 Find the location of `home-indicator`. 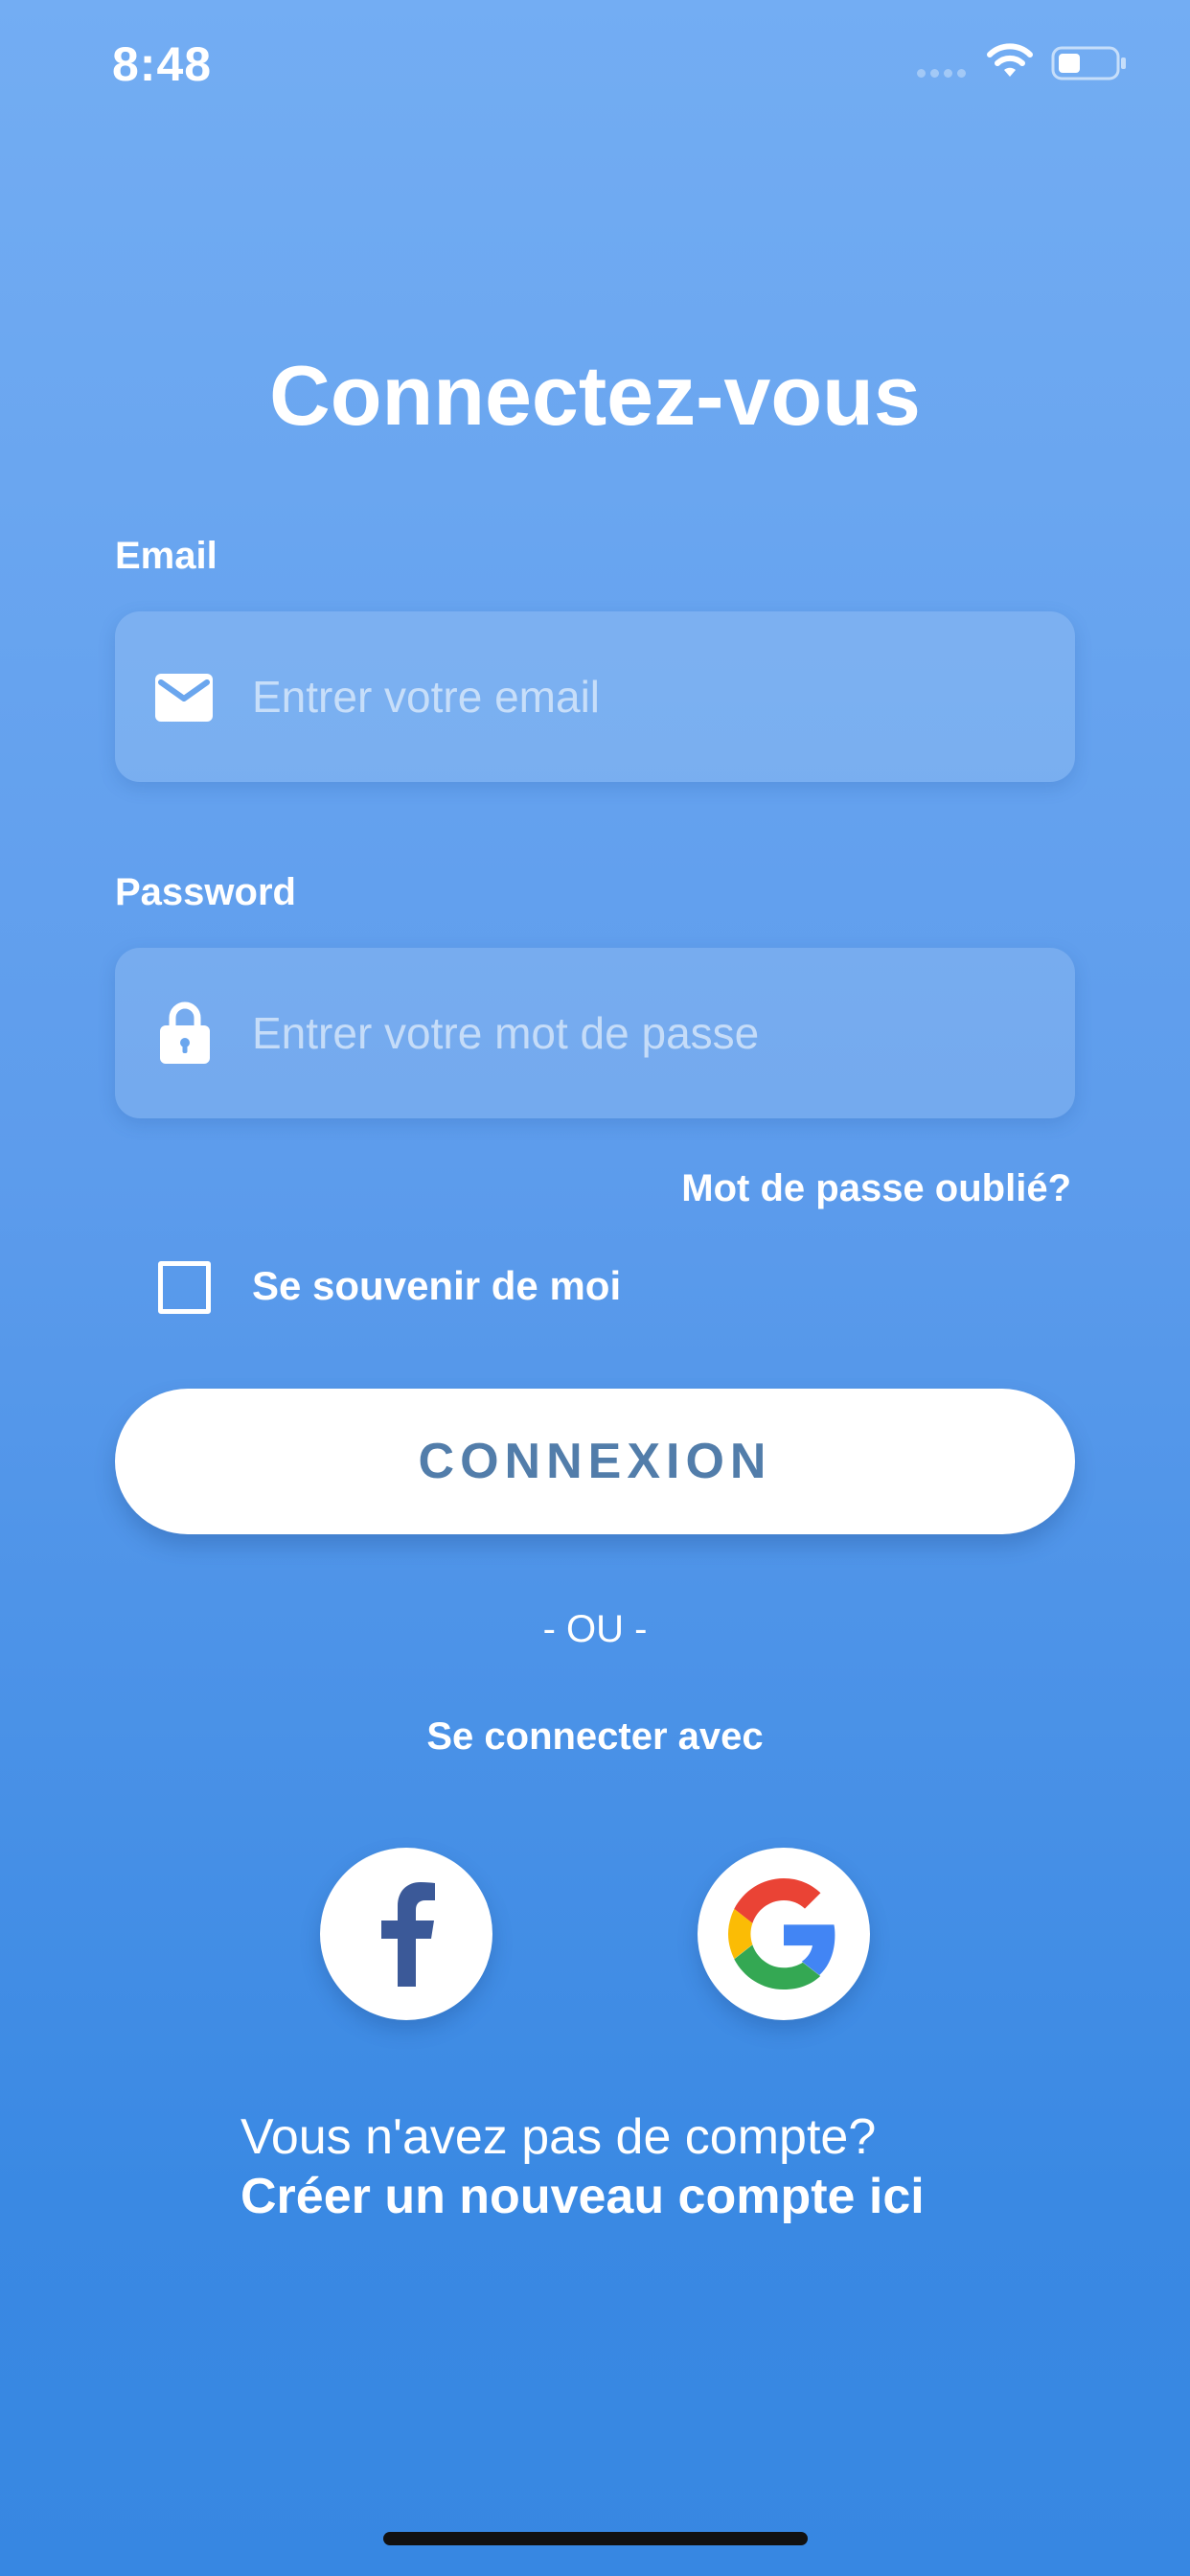

home-indicator is located at coordinates (595, 2538).